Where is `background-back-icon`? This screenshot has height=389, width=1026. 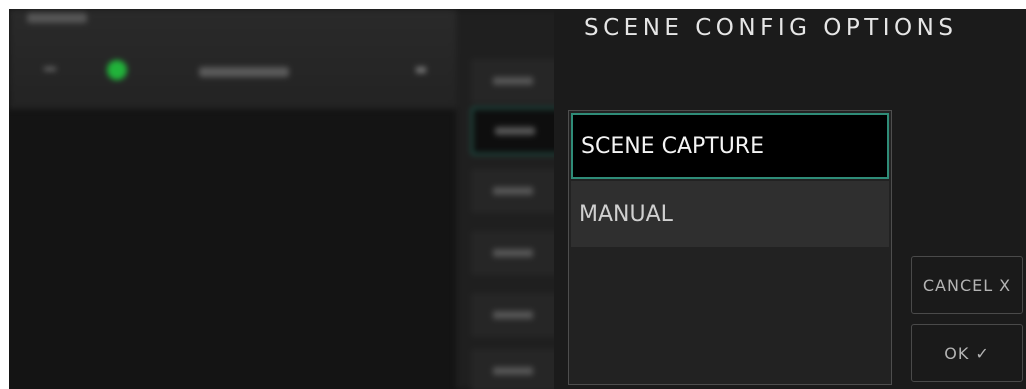
background-back-icon is located at coordinates (50, 69).